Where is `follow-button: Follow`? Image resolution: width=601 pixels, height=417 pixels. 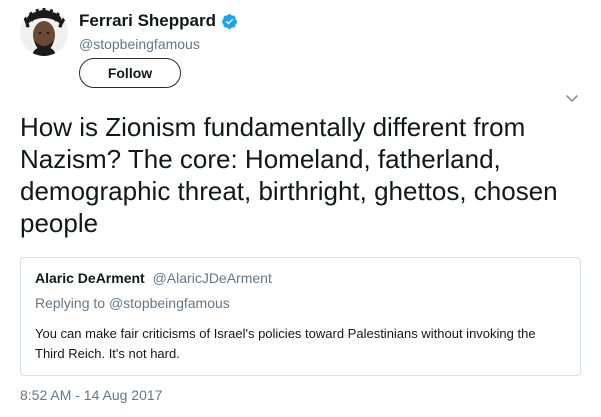
follow-button: Follow is located at coordinates (130, 73).